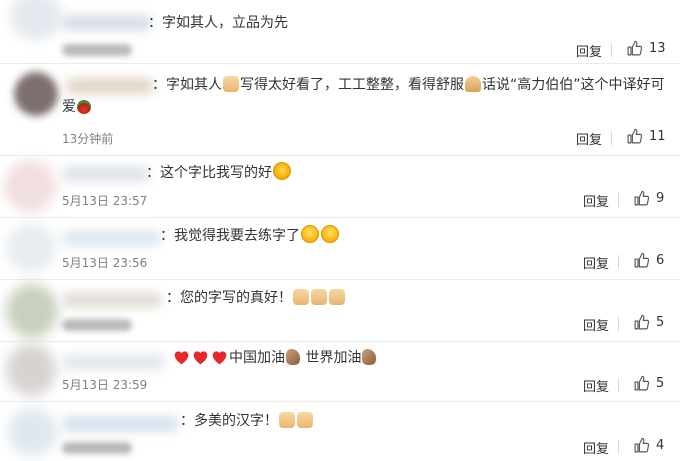 This screenshot has height=461, width=680. I want to click on comment-text-content: ：字如其人，立品为先, so click(218, 23).